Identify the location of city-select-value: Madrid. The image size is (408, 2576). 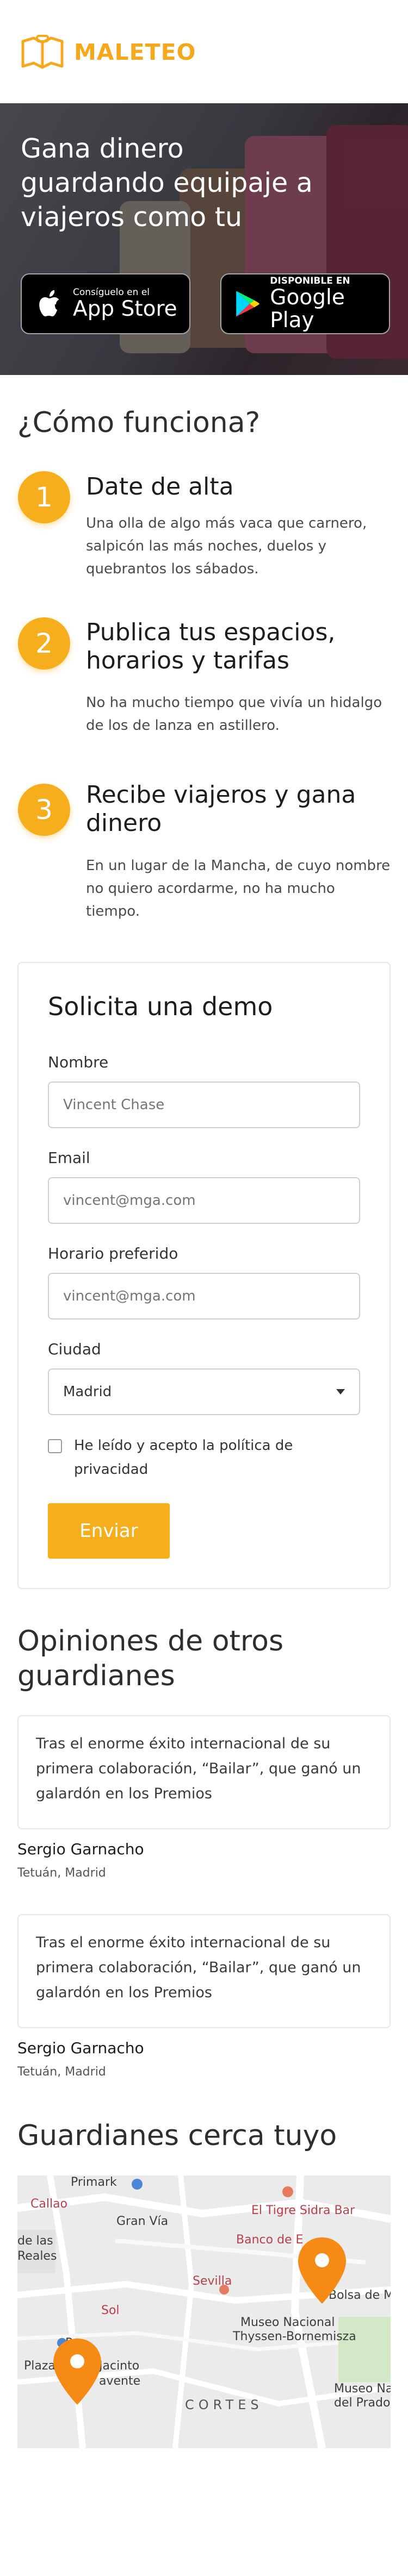
(87, 1392).